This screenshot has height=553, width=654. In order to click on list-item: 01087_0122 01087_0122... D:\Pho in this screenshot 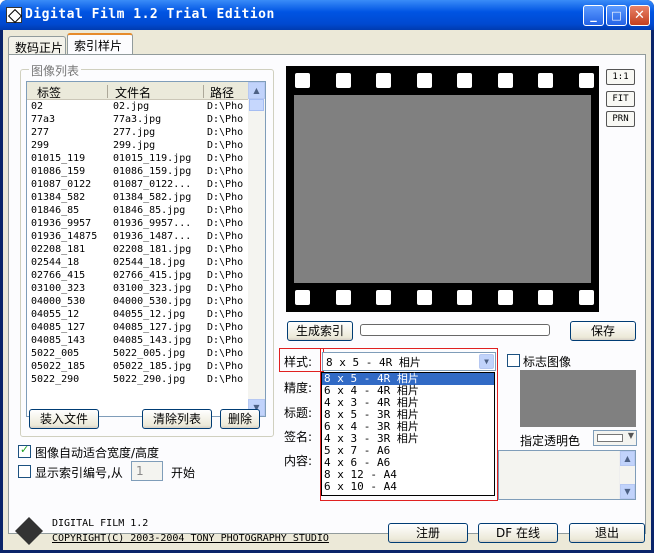, I will do `click(138, 184)`.